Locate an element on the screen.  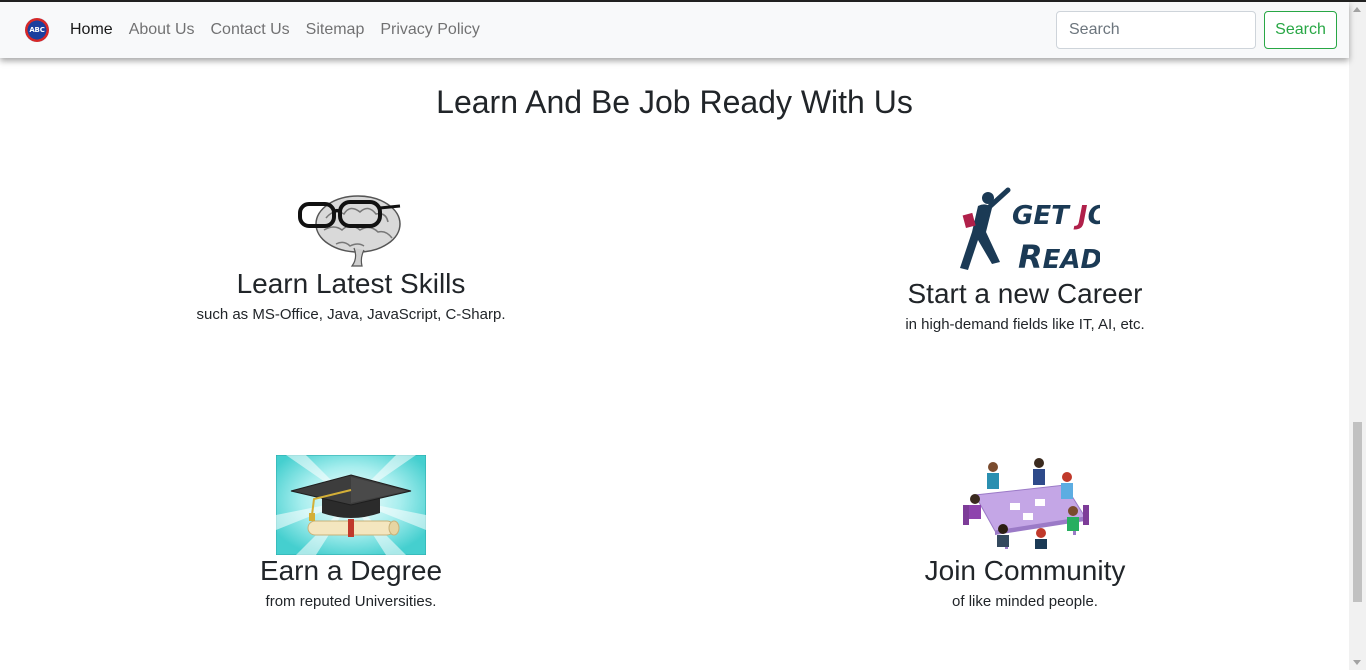
scroll-down-arrow-icon is located at coordinates (1357, 662).